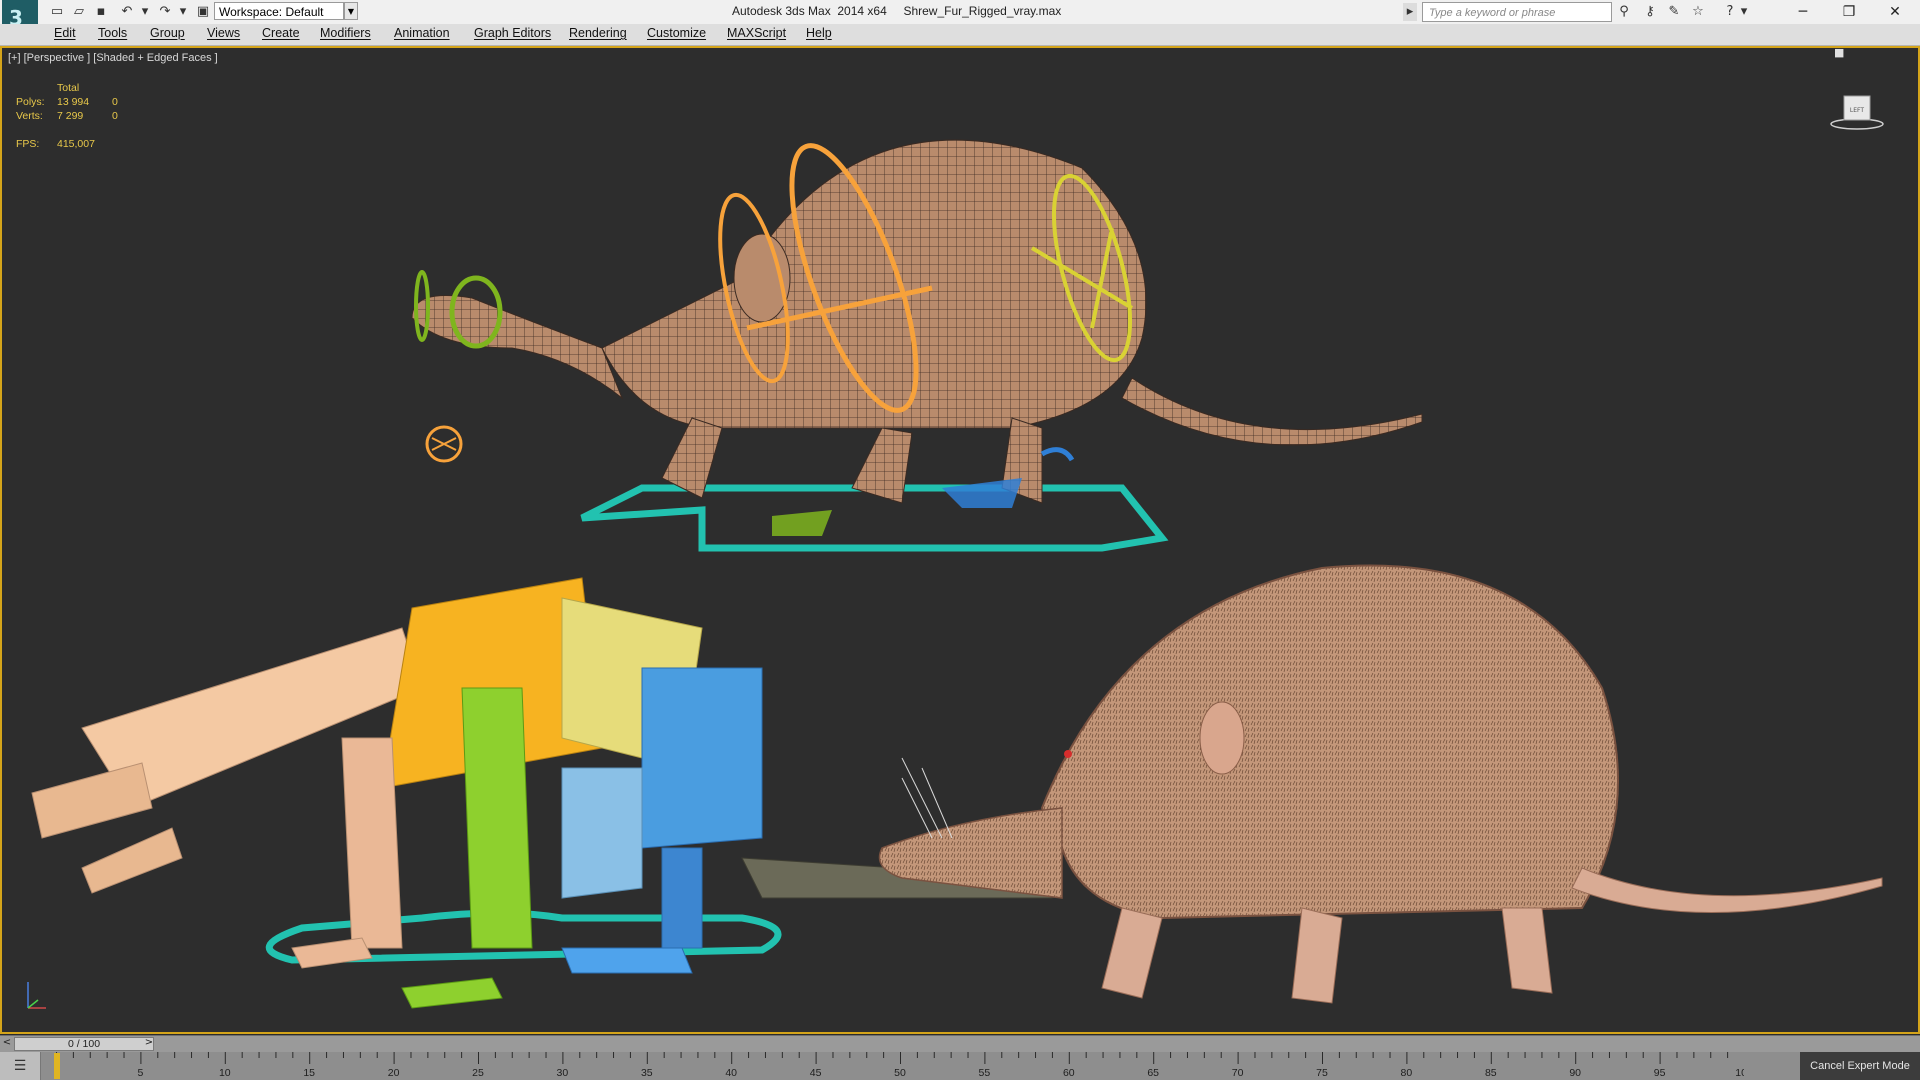 This screenshot has height=1080, width=1920. Describe the element at coordinates (512, 33) in the screenshot. I see `menu-graph-editors: Graph Editors` at that location.